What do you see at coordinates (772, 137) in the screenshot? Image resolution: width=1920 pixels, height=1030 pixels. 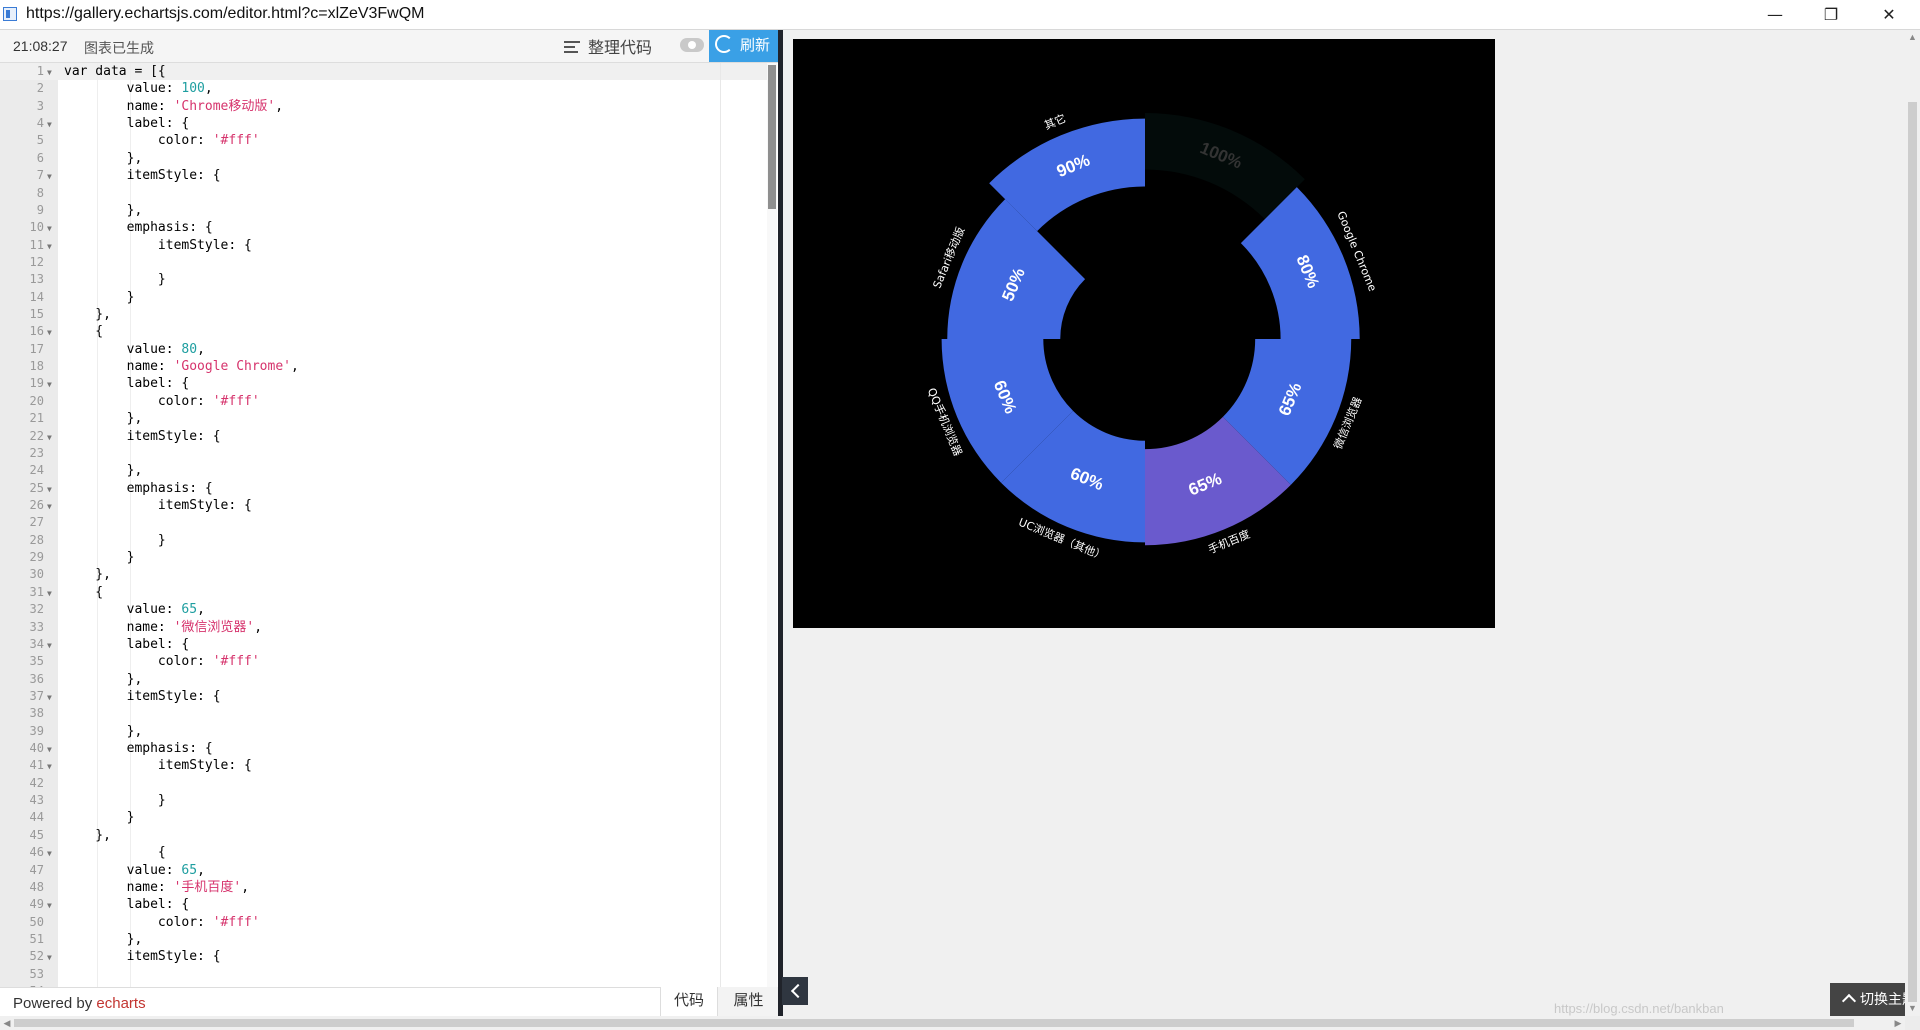 I see `editor-scroll-thumb` at bounding box center [772, 137].